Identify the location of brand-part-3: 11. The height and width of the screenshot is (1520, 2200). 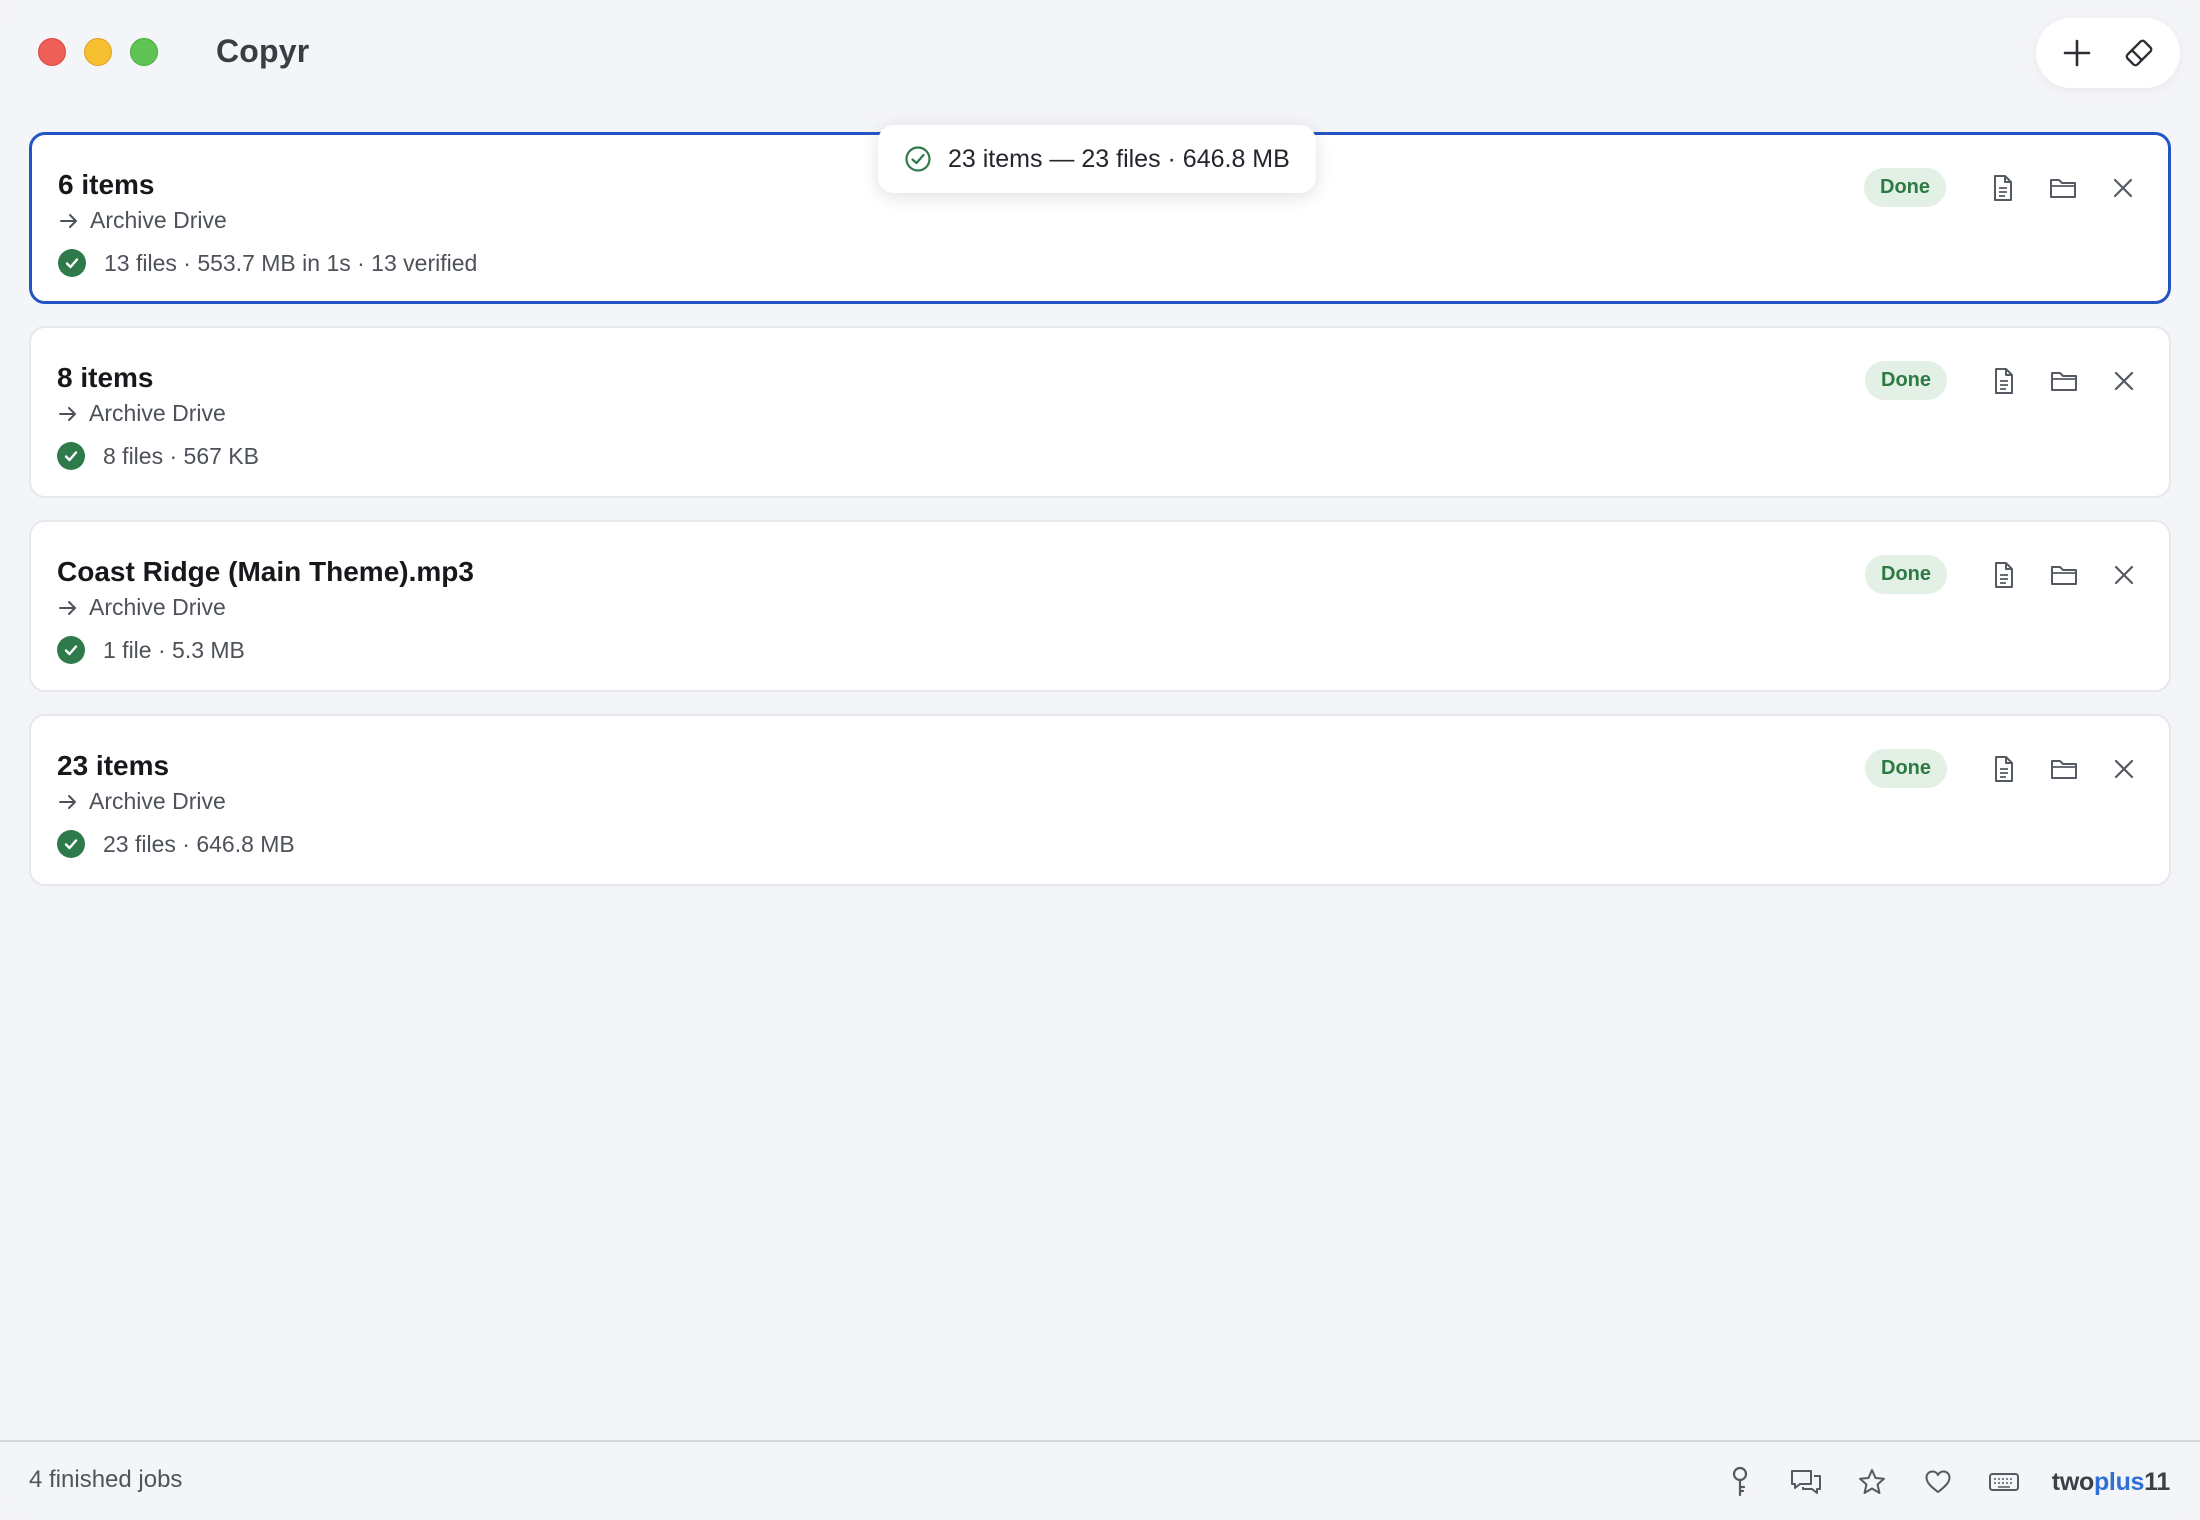
(2157, 1481).